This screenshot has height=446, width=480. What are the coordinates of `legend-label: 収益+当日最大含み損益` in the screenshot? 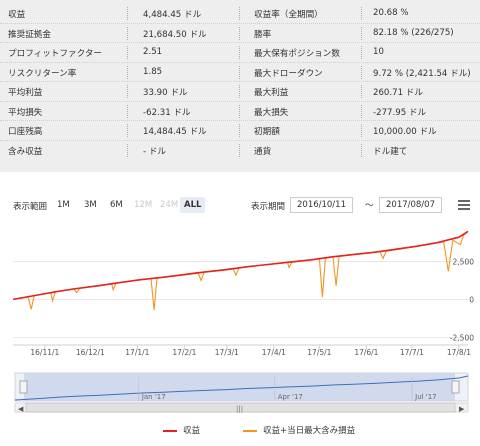 It's located at (309, 431).